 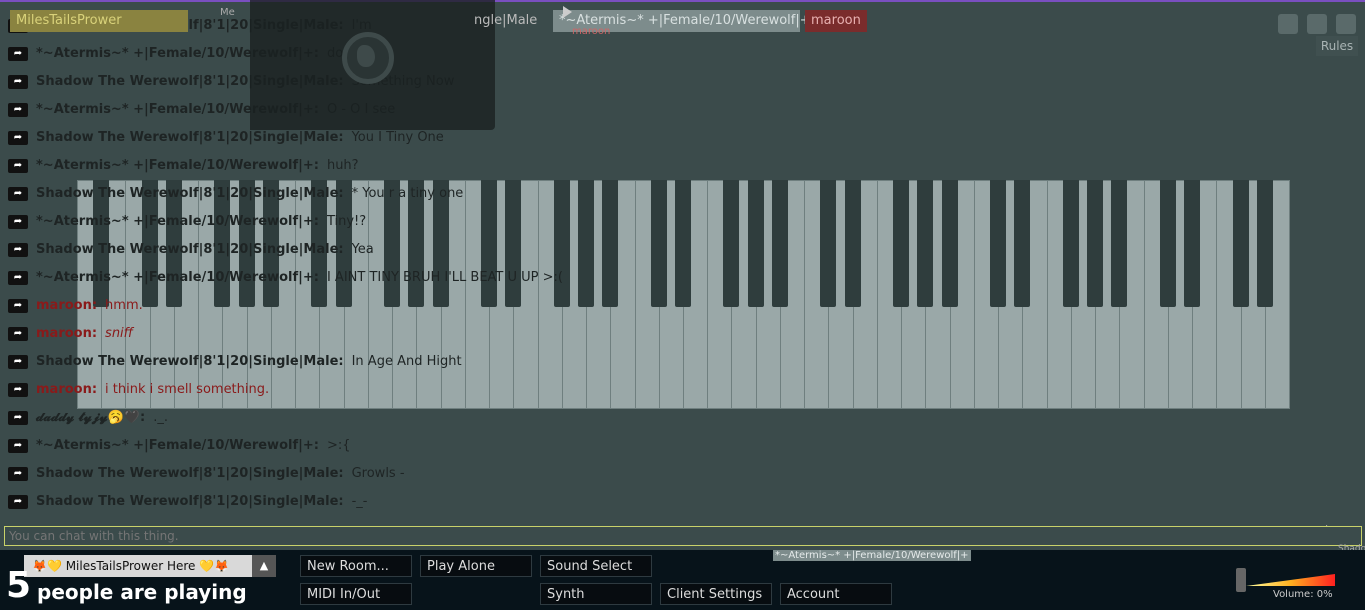 What do you see at coordinates (444, 277) in the screenshot?
I see `chat-text: I AINT TINY BRUH I'LL BEAT U UP >:(` at bounding box center [444, 277].